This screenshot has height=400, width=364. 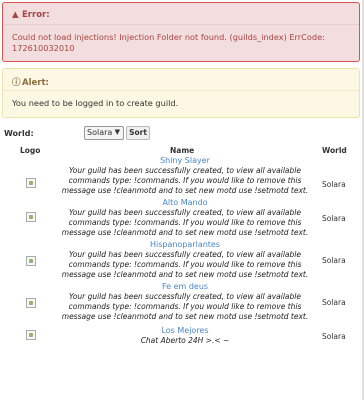 What do you see at coordinates (185, 244) in the screenshot?
I see `guild-name-link: Hispanoparlantes` at bounding box center [185, 244].